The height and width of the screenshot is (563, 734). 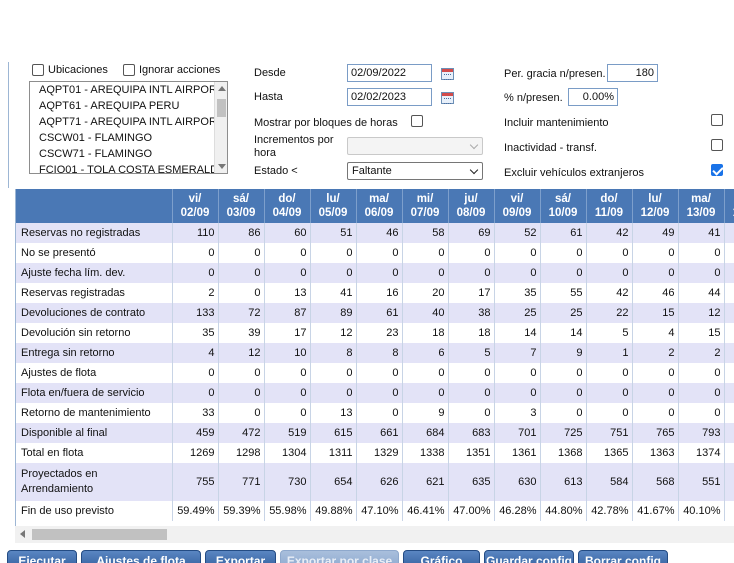 What do you see at coordinates (609, 313) in the screenshot?
I see `table-cell: 22` at bounding box center [609, 313].